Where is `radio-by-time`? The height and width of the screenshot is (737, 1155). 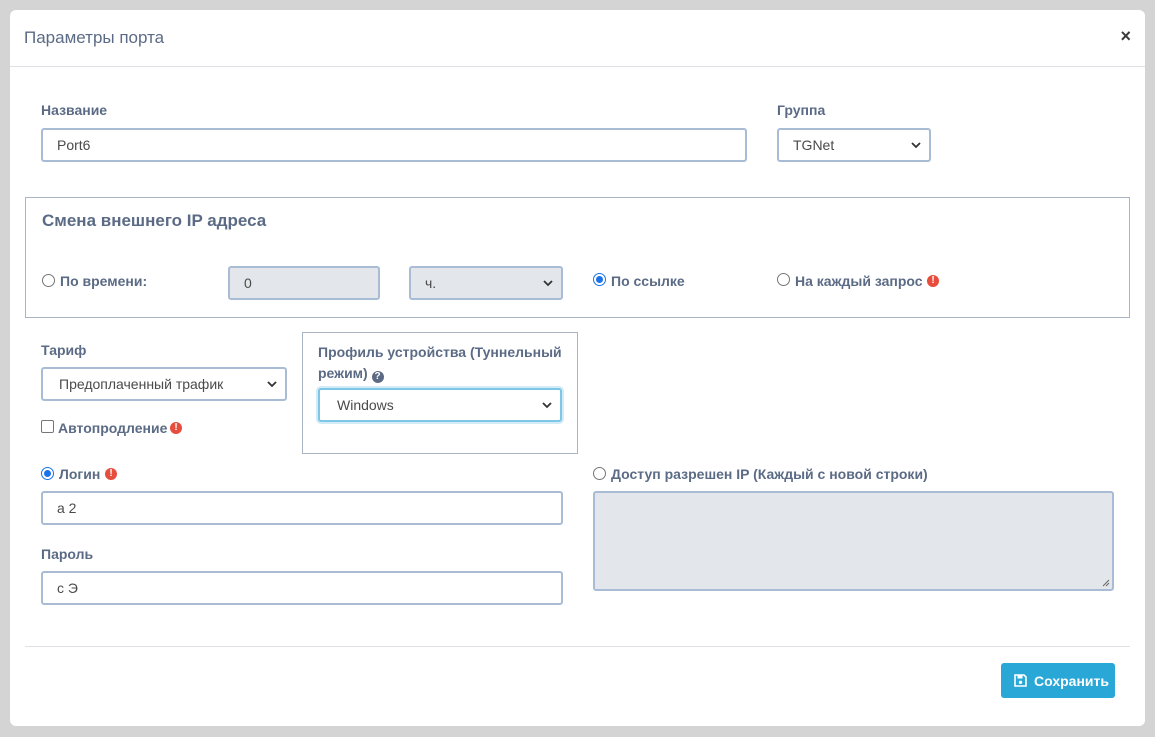
radio-by-time is located at coordinates (48, 280).